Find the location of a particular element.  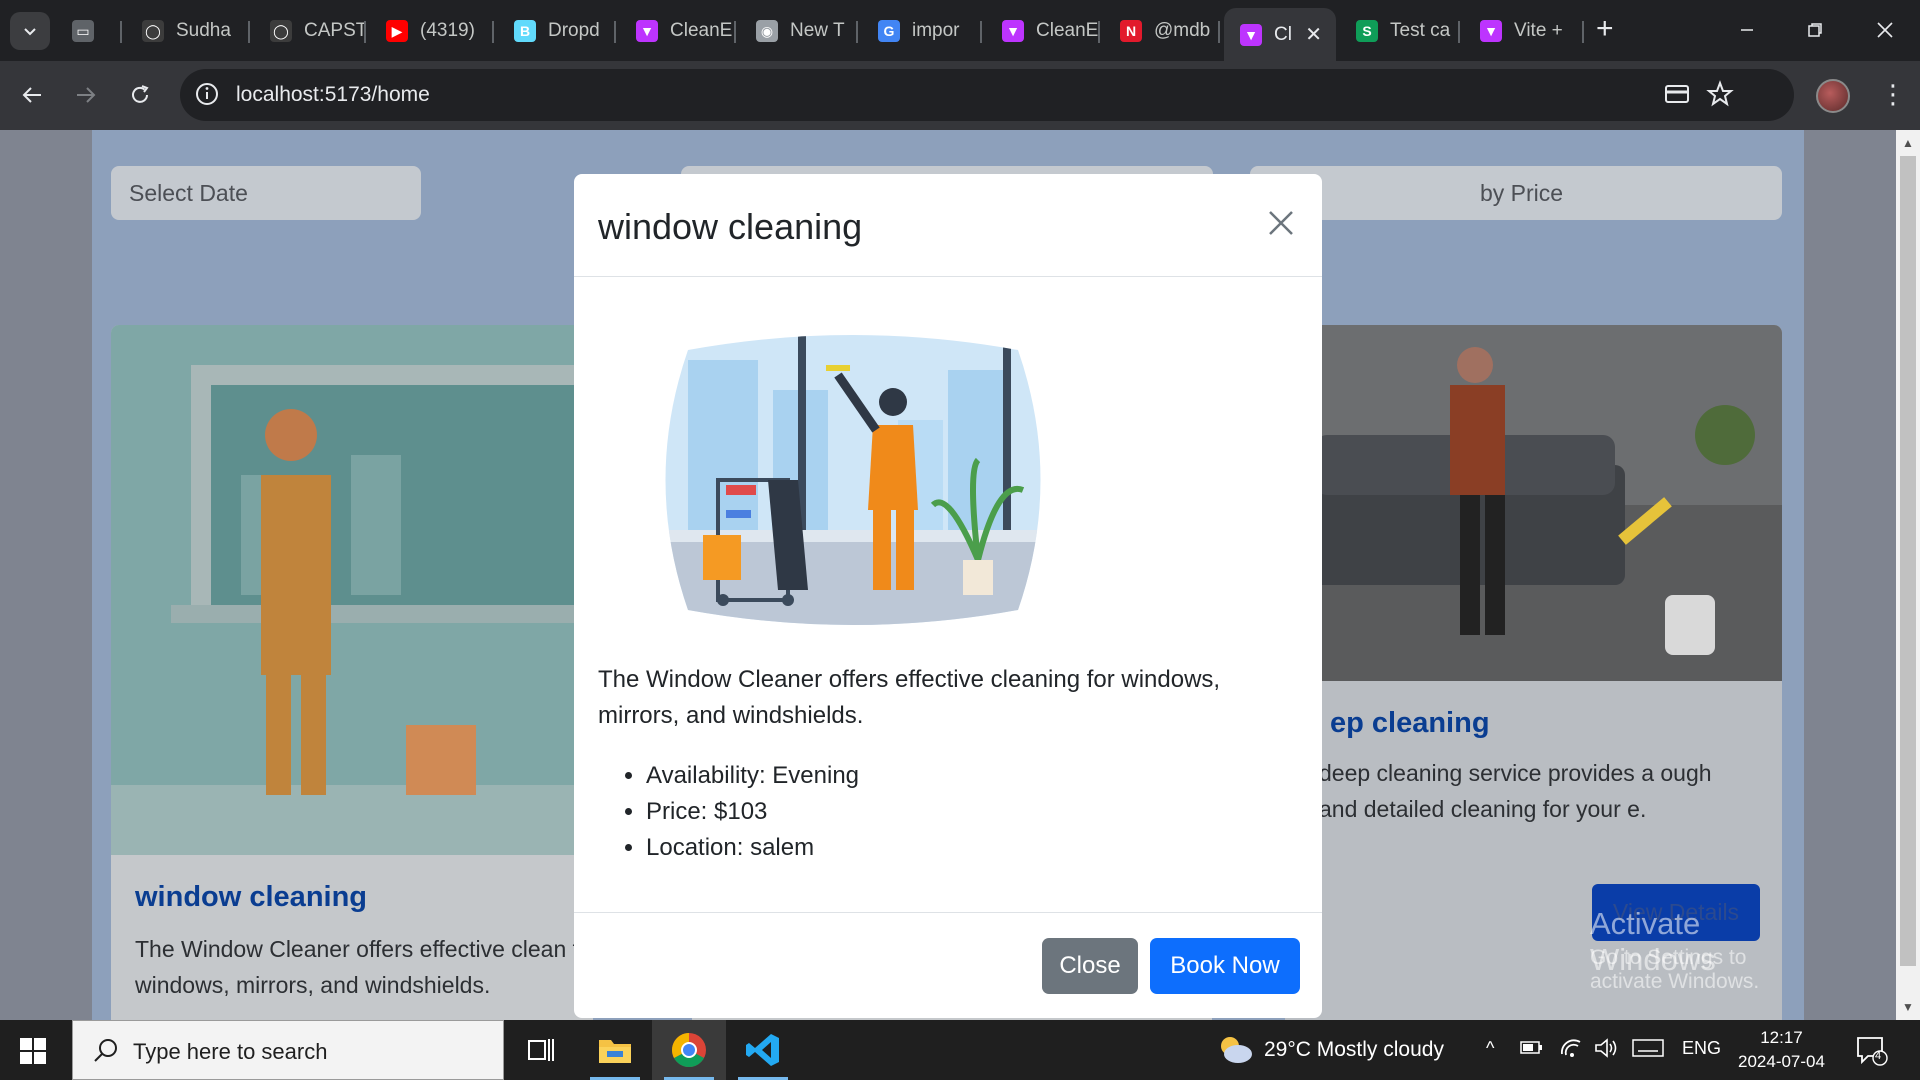

close-button: Close is located at coordinates (1090, 966).